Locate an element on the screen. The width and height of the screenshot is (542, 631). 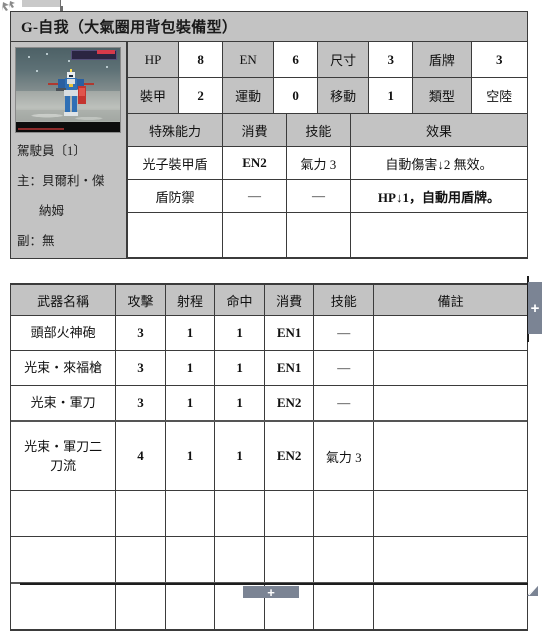
stat-value-mobility: 0 is located at coordinates (296, 95).